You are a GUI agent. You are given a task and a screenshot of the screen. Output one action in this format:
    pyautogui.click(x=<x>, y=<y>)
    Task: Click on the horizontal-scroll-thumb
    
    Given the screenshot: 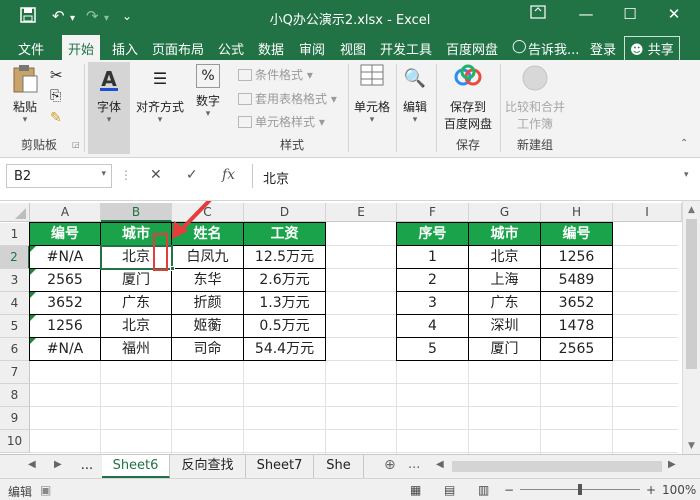 What is the action you would take?
    pyautogui.click(x=557, y=466)
    